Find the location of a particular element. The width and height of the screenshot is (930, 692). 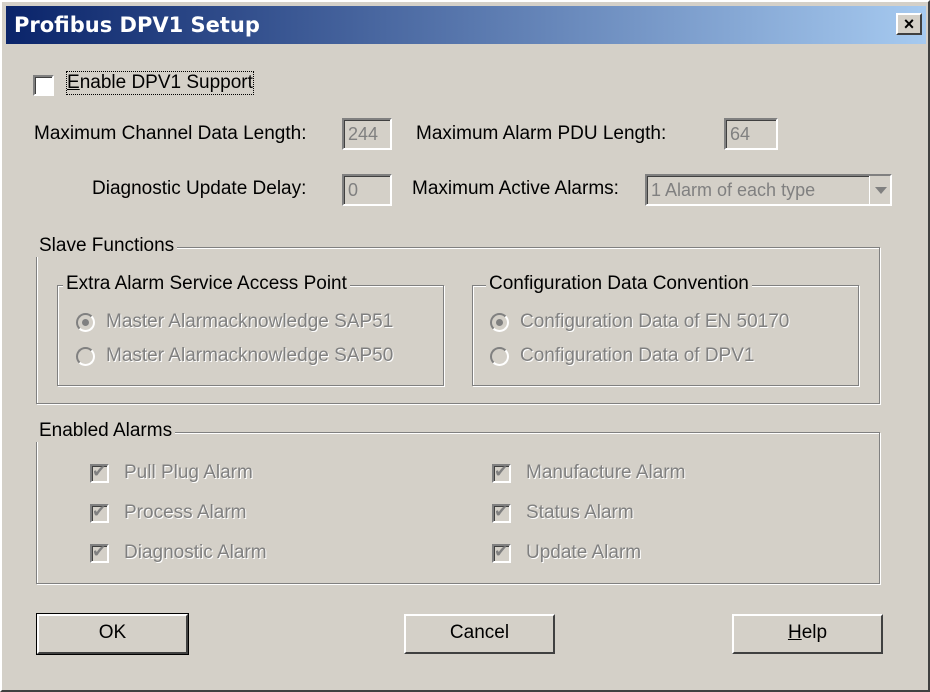

pull-plug-alarm-checkbox: ✔ is located at coordinates (99, 472).